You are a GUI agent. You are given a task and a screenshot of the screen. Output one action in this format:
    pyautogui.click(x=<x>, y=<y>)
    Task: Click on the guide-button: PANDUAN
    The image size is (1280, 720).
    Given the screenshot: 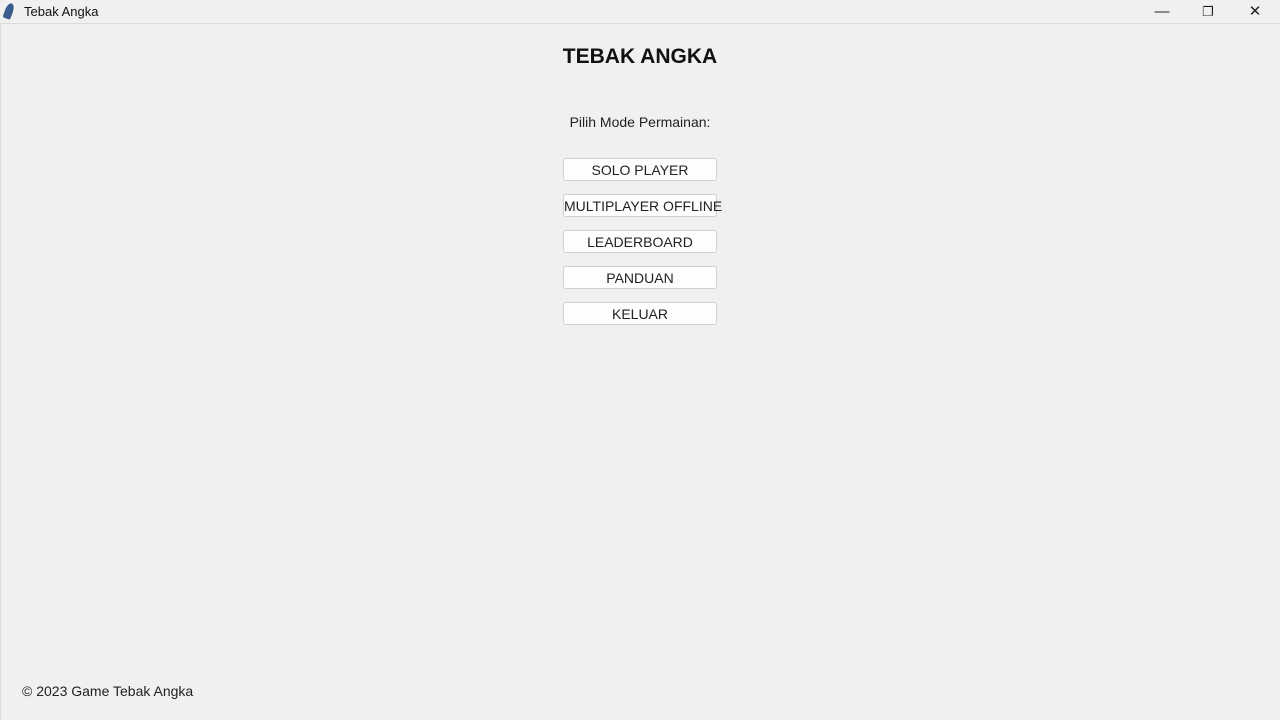 What is the action you would take?
    pyautogui.click(x=640, y=277)
    